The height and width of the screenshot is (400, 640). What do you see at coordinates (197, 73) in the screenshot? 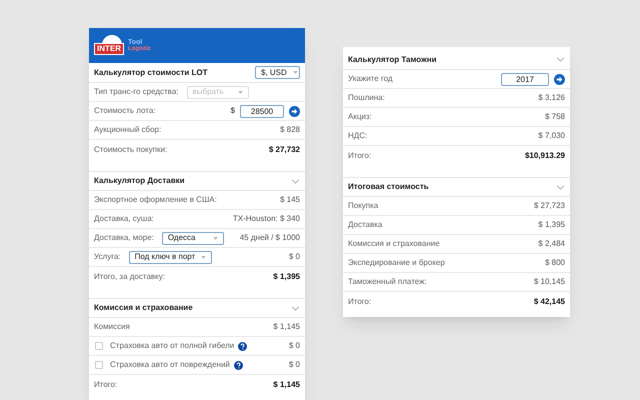
I see `section-header: Калькулятор стоимости LOT $, USD` at bounding box center [197, 73].